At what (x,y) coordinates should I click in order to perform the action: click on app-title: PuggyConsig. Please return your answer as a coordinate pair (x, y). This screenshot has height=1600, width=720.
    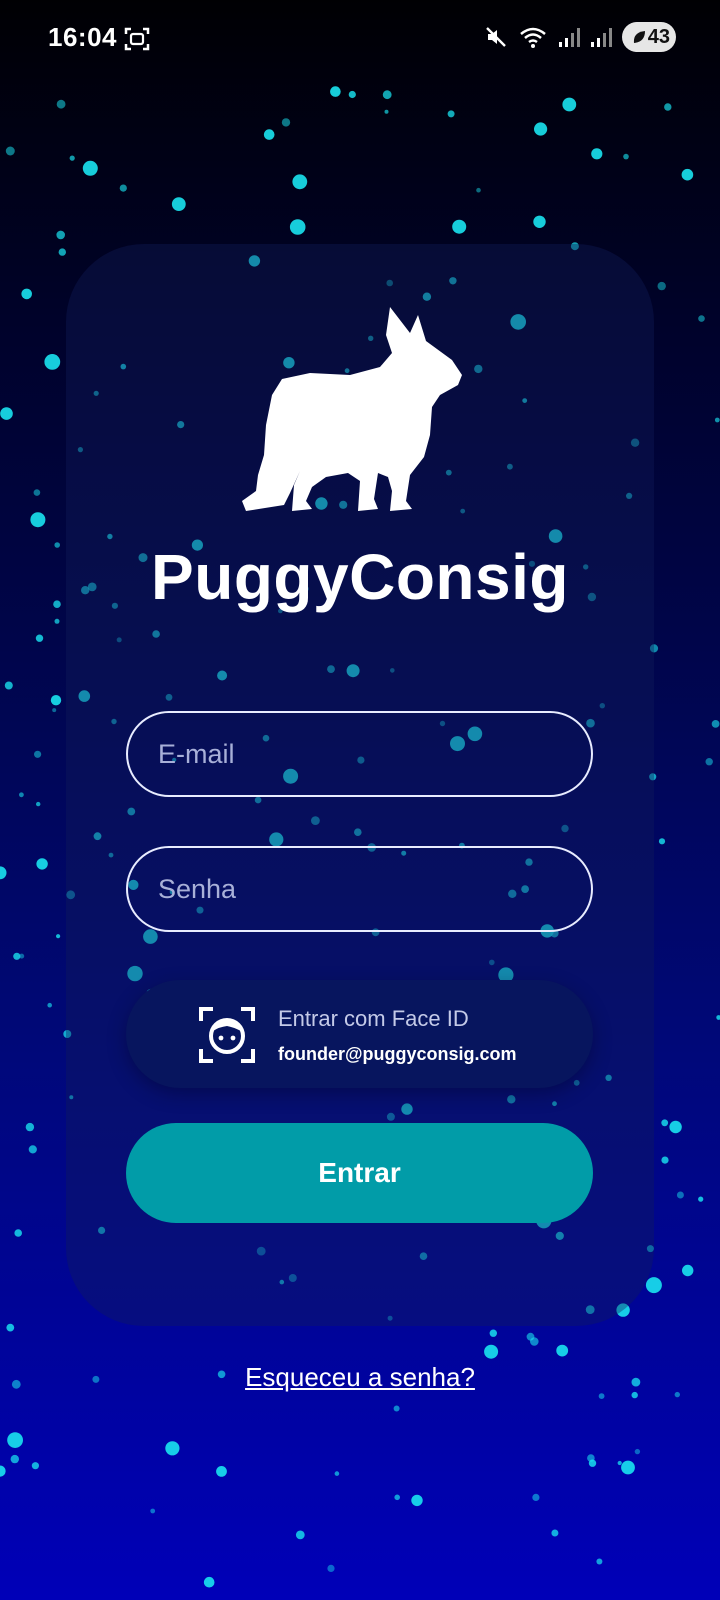
    Looking at the image, I should click on (360, 577).